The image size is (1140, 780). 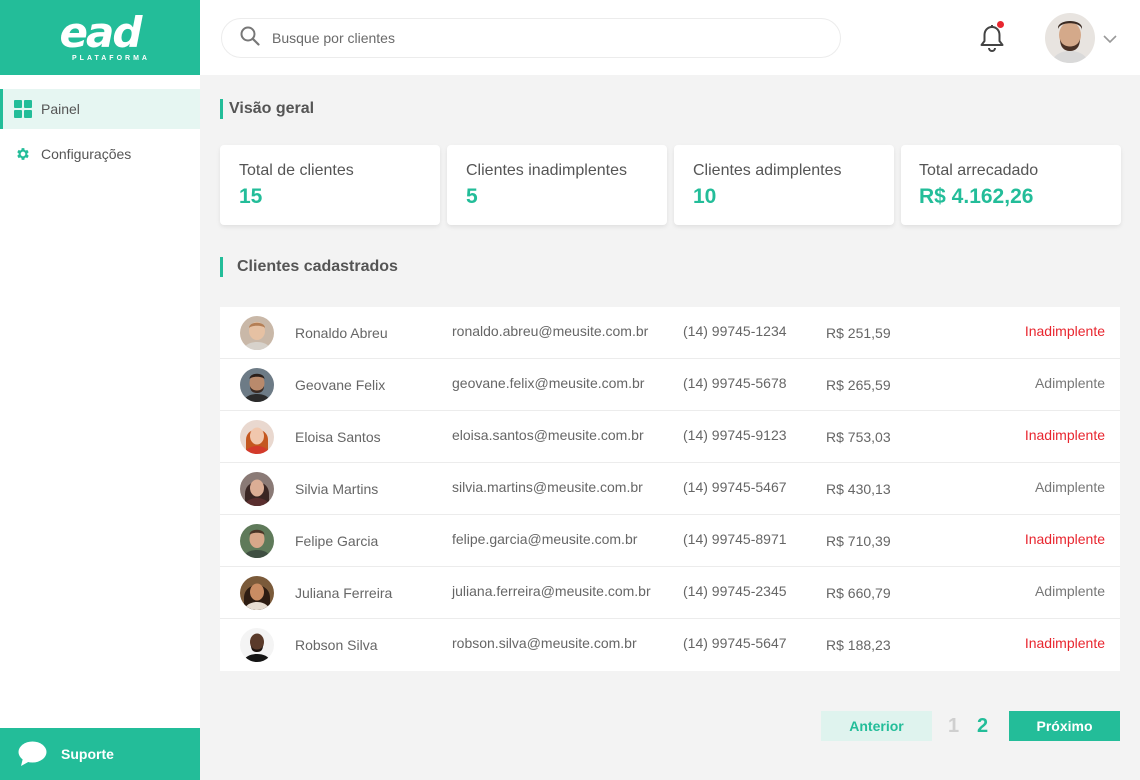 What do you see at coordinates (784, 185) in the screenshot?
I see `stat-card-compliant-clients: Clientes adimplentes 10` at bounding box center [784, 185].